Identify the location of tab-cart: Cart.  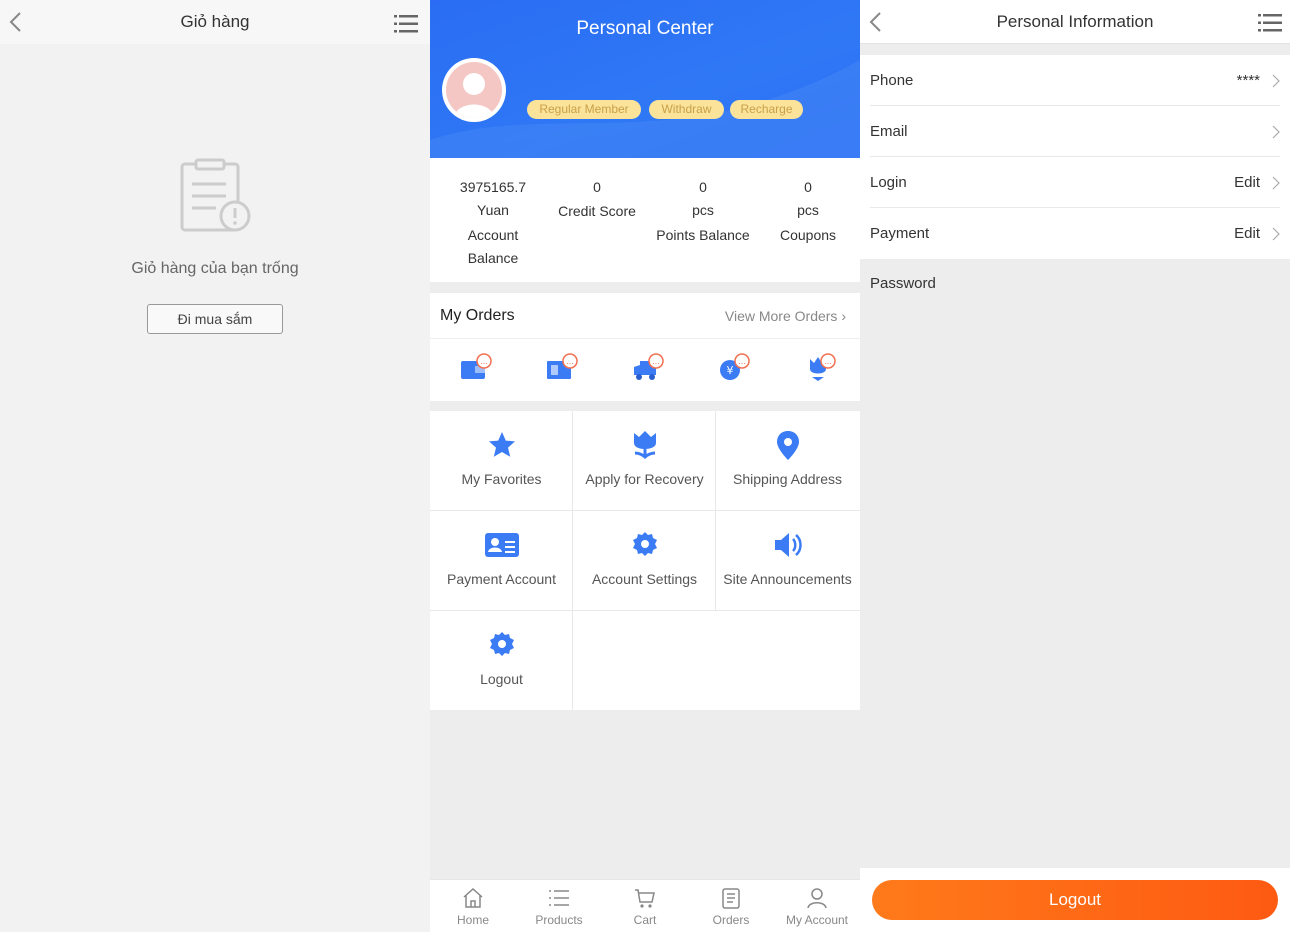
(645, 906).